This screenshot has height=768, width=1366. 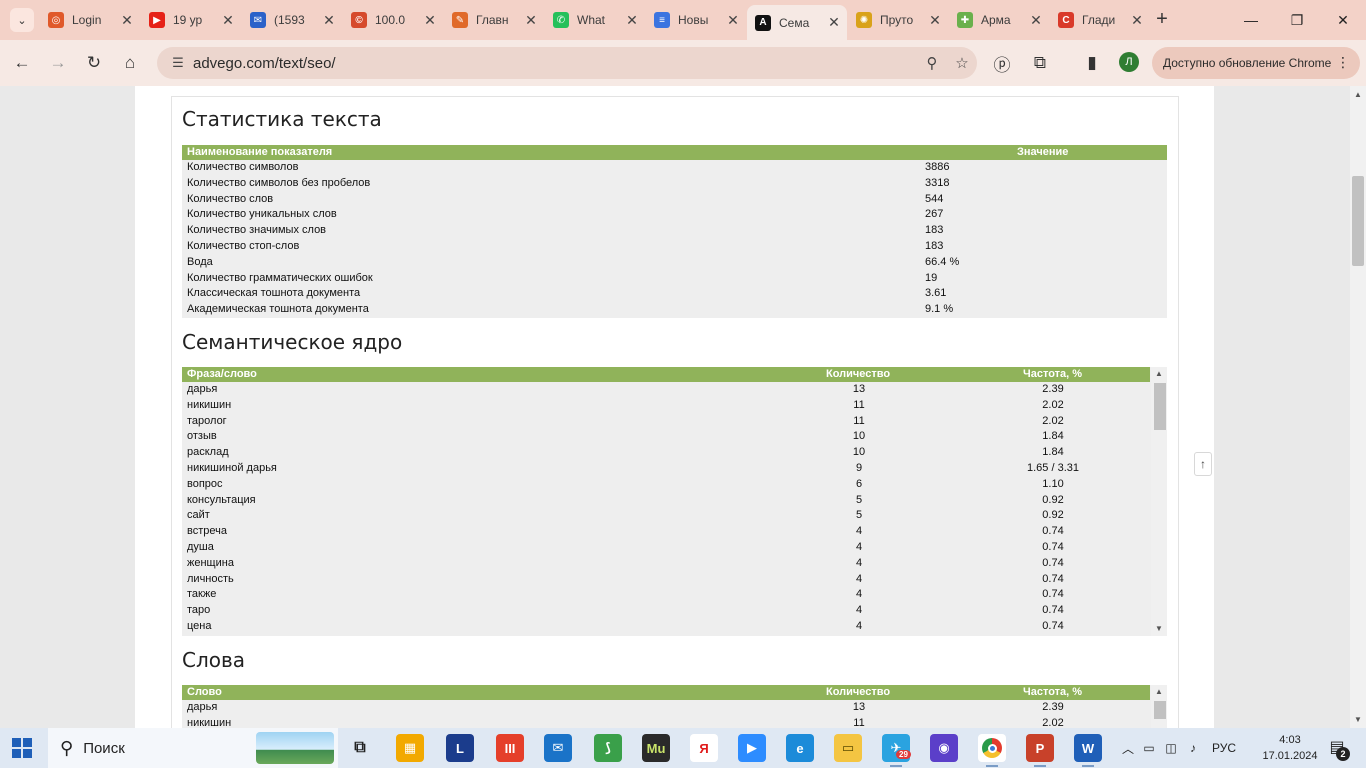 I want to click on cell-count: 11, so click(x=859, y=420).